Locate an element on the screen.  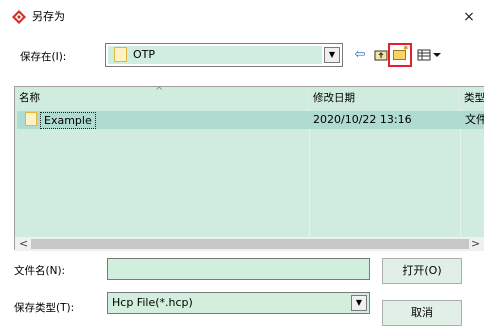
horizontal-scrollbar: < > is located at coordinates (249, 244).